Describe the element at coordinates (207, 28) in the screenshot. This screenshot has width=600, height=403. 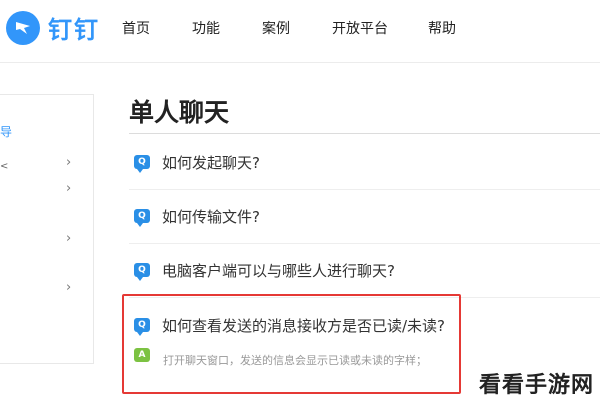
I see `nav-item-features: 功能` at that location.